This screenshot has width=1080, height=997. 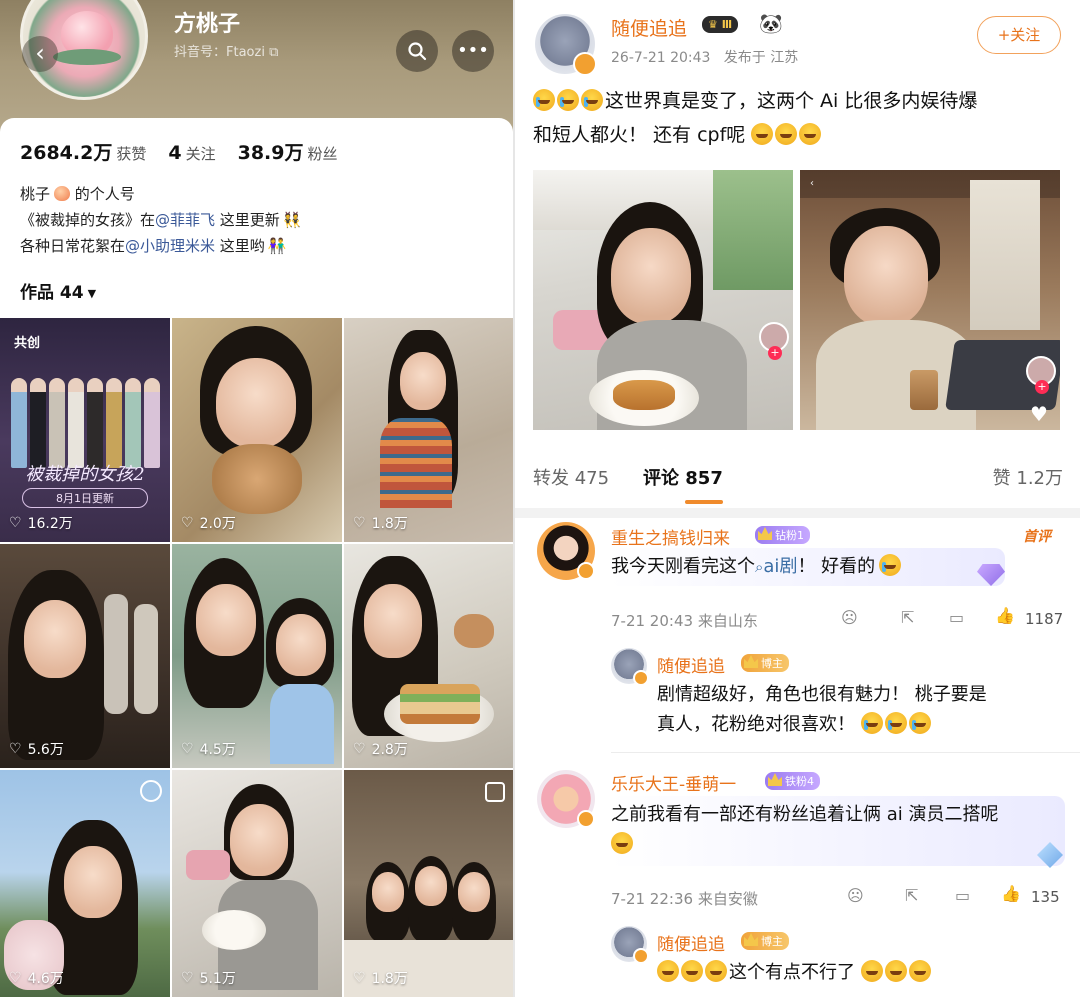 I want to click on section-separator, so click(x=797, y=513).